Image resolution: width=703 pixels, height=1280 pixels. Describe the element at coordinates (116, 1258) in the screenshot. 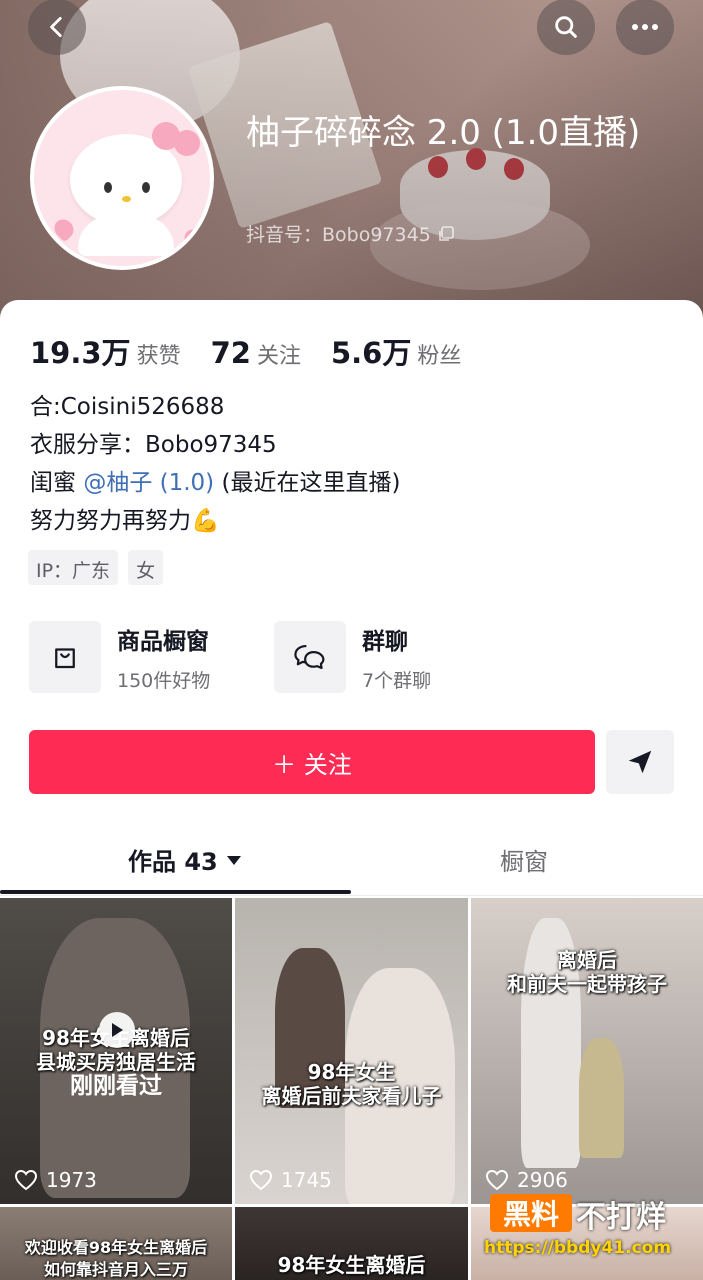

I see `video-caption: 欢迎收看98年女生离婚后 如何靠抖音月入三万` at that location.